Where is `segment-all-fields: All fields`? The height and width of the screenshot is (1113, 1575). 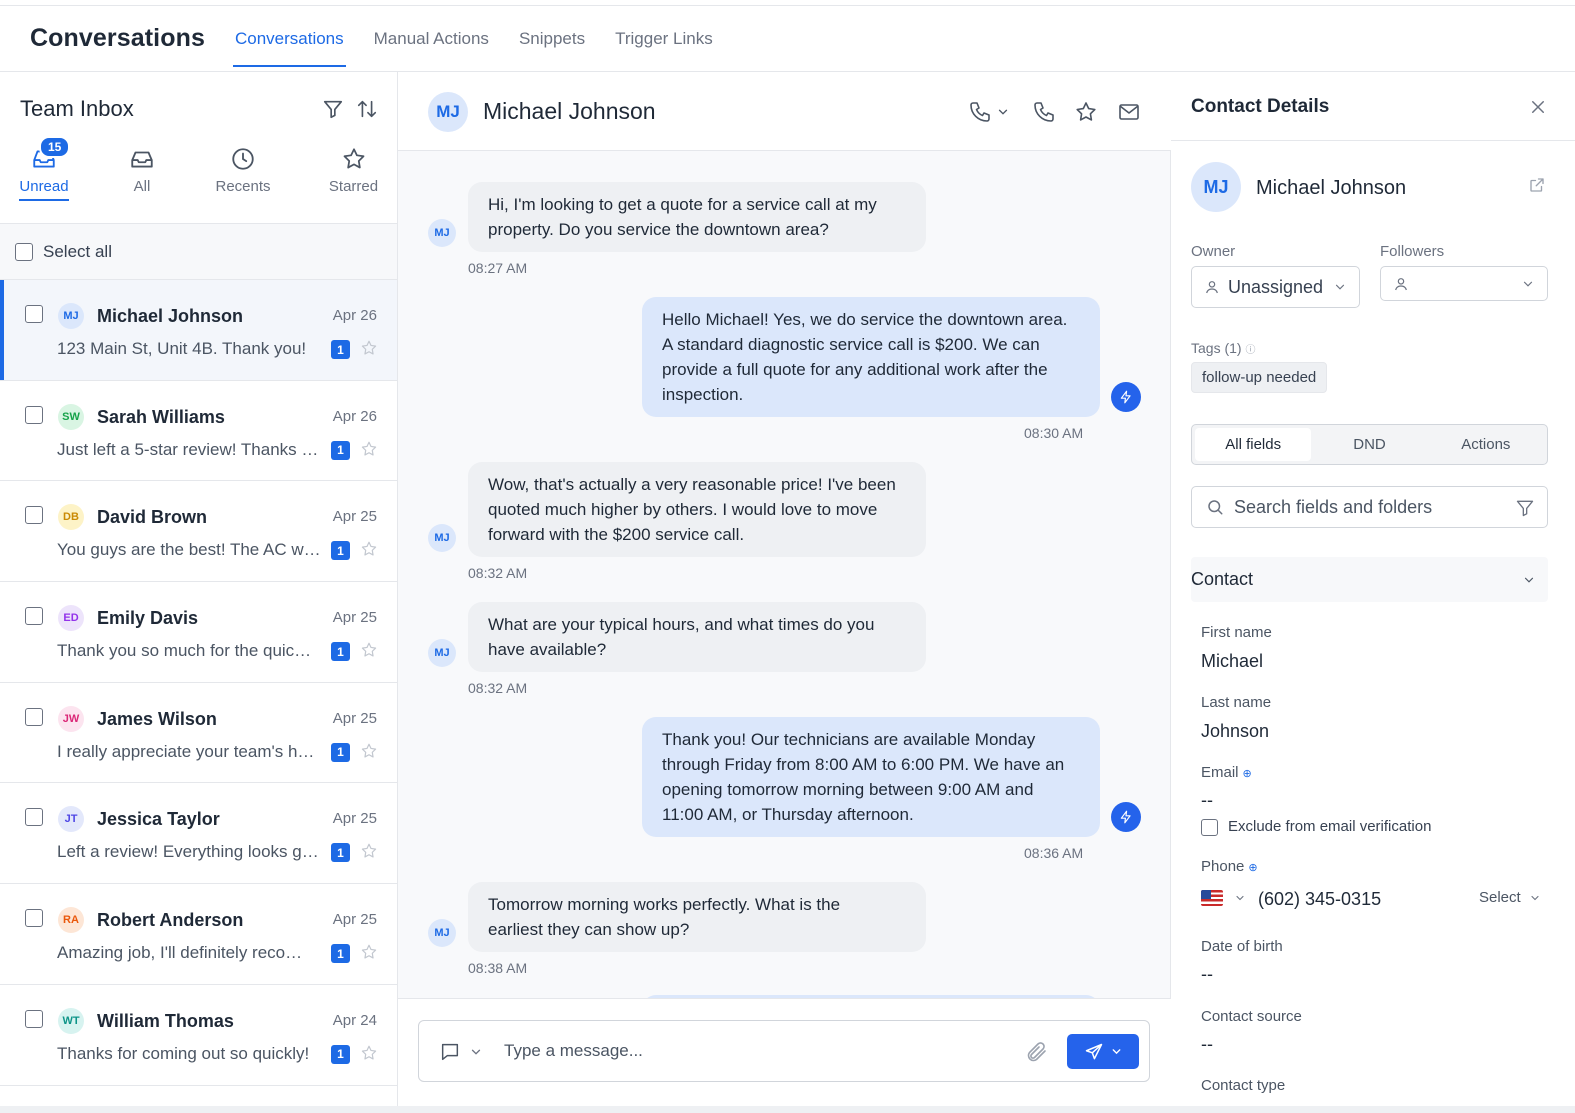 segment-all-fields: All fields is located at coordinates (1253, 444).